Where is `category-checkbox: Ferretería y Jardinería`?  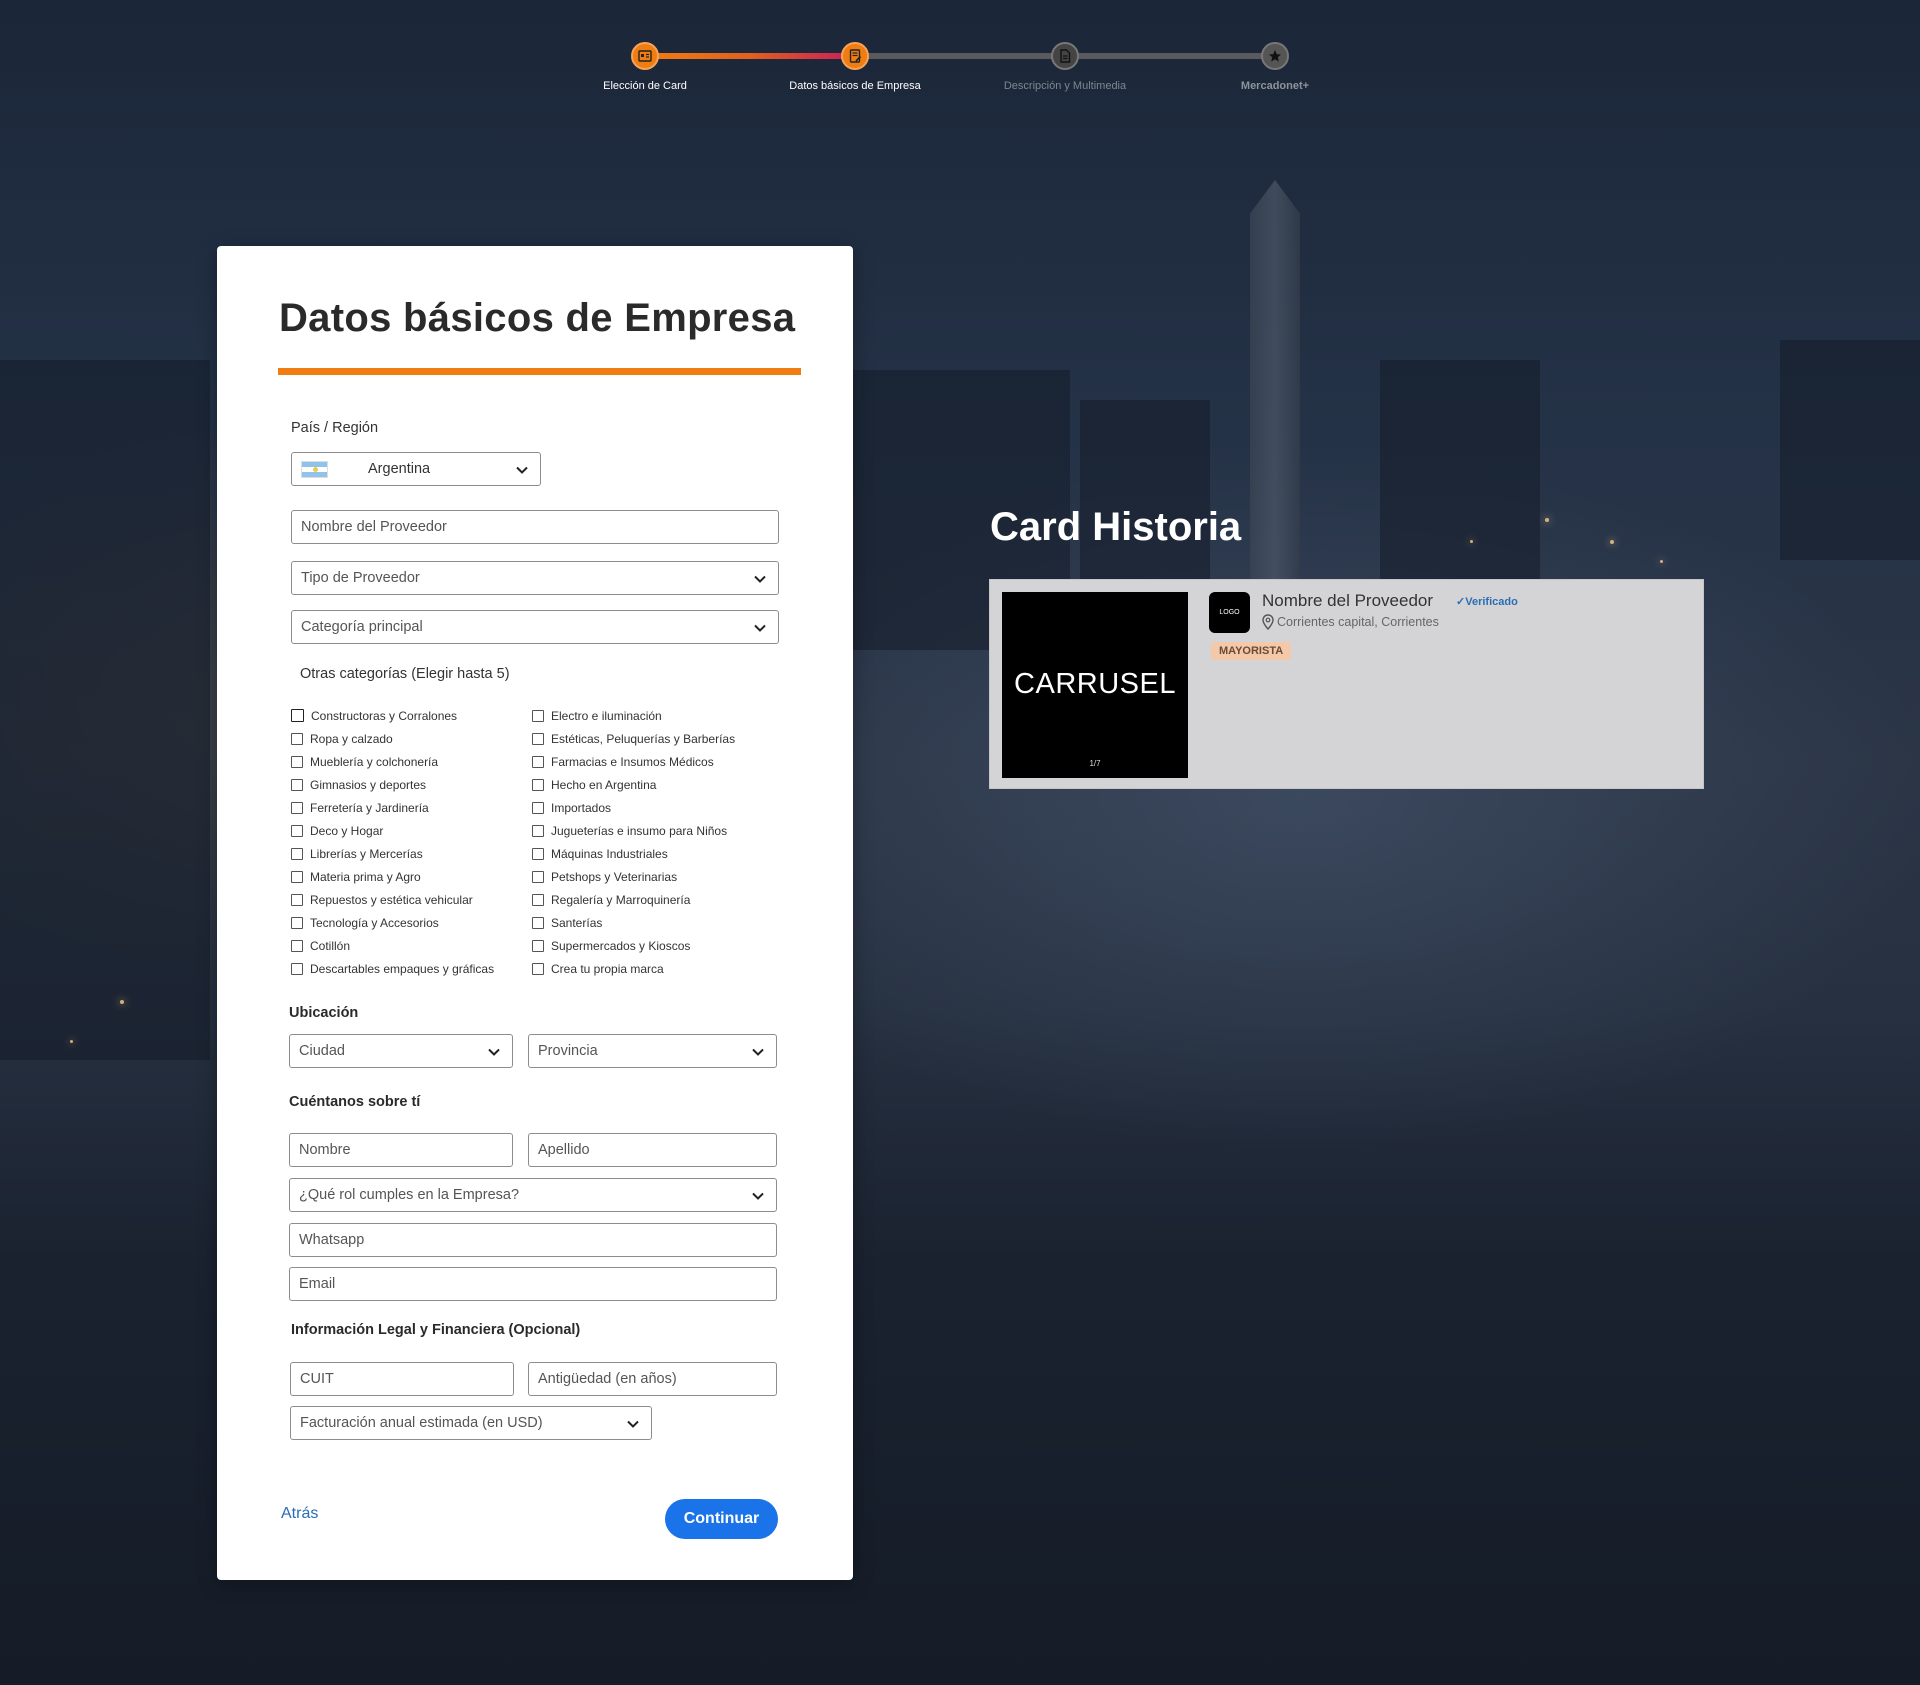
category-checkbox: Ferretería y Jardinería is located at coordinates (392, 807).